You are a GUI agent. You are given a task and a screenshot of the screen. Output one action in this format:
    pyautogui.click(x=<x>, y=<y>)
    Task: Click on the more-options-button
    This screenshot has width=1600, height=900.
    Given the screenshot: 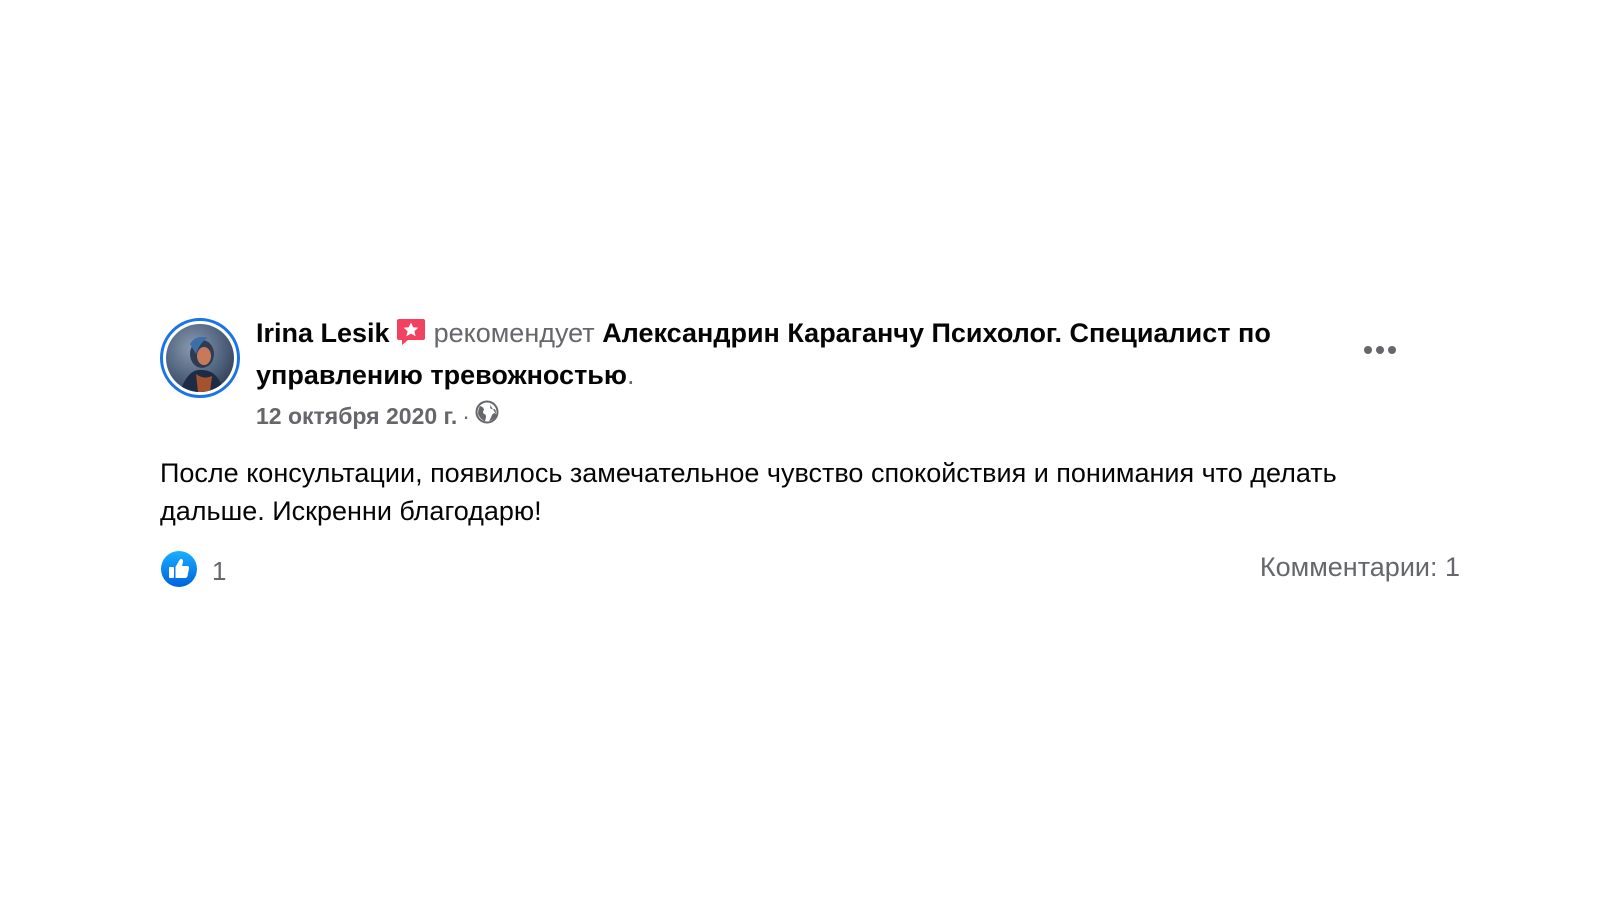 What is the action you would take?
    pyautogui.click(x=1380, y=350)
    